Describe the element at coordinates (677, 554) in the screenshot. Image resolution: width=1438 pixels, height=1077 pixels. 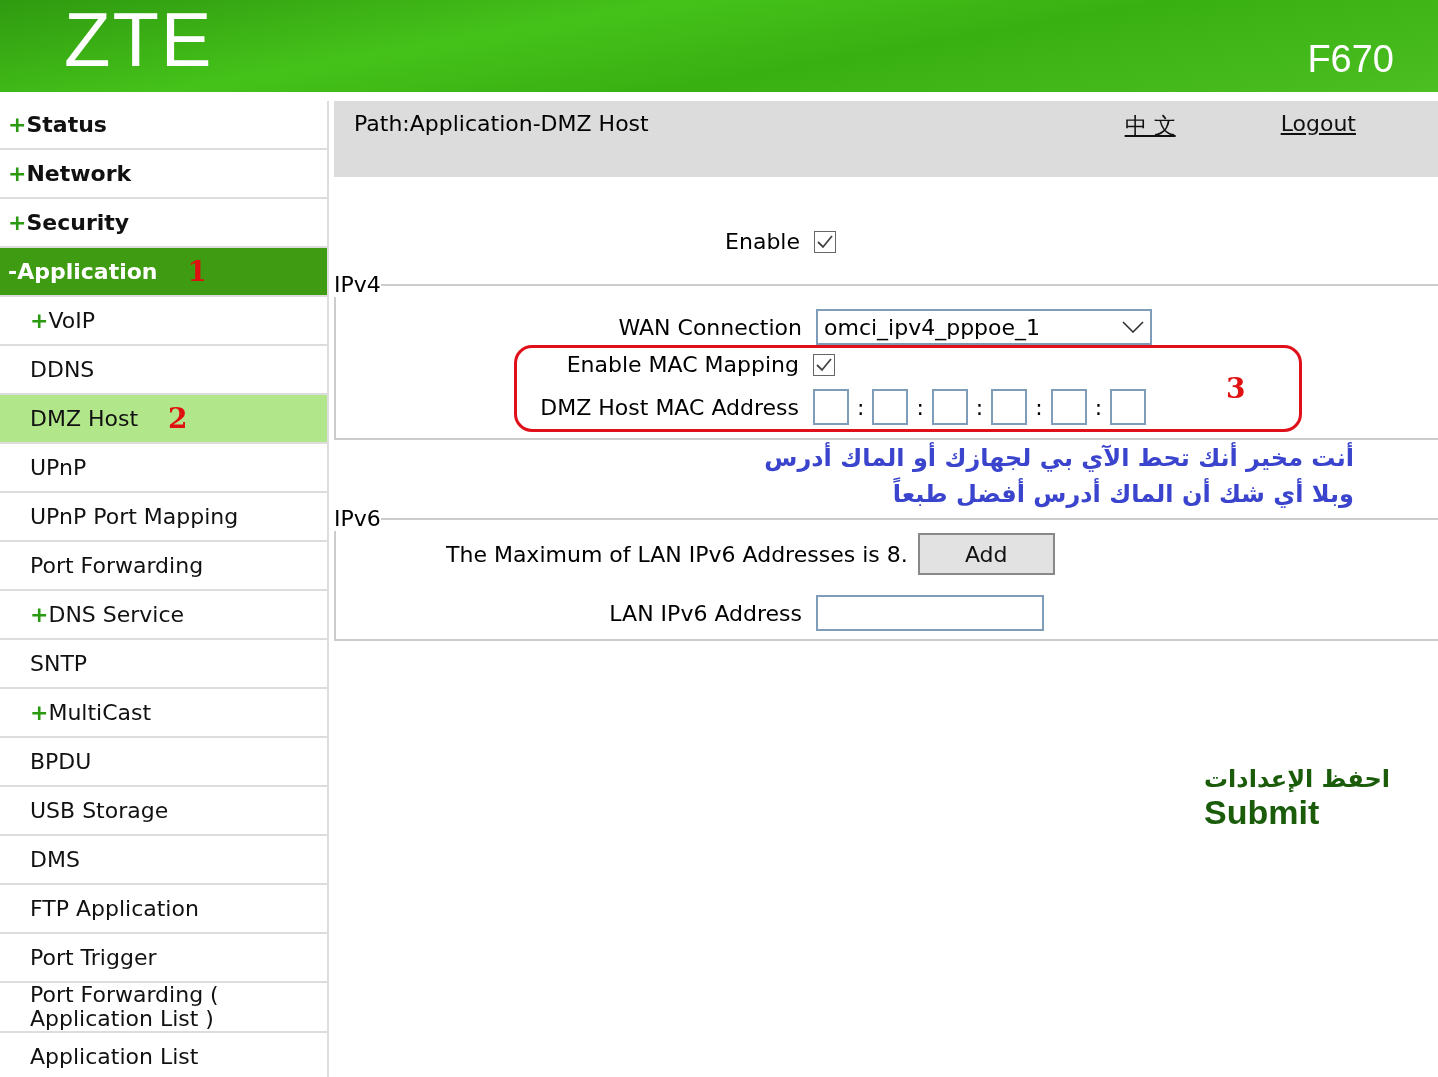
I see `info-text: The Maximum of LAN IPv6 Addresses is 8.` at that location.